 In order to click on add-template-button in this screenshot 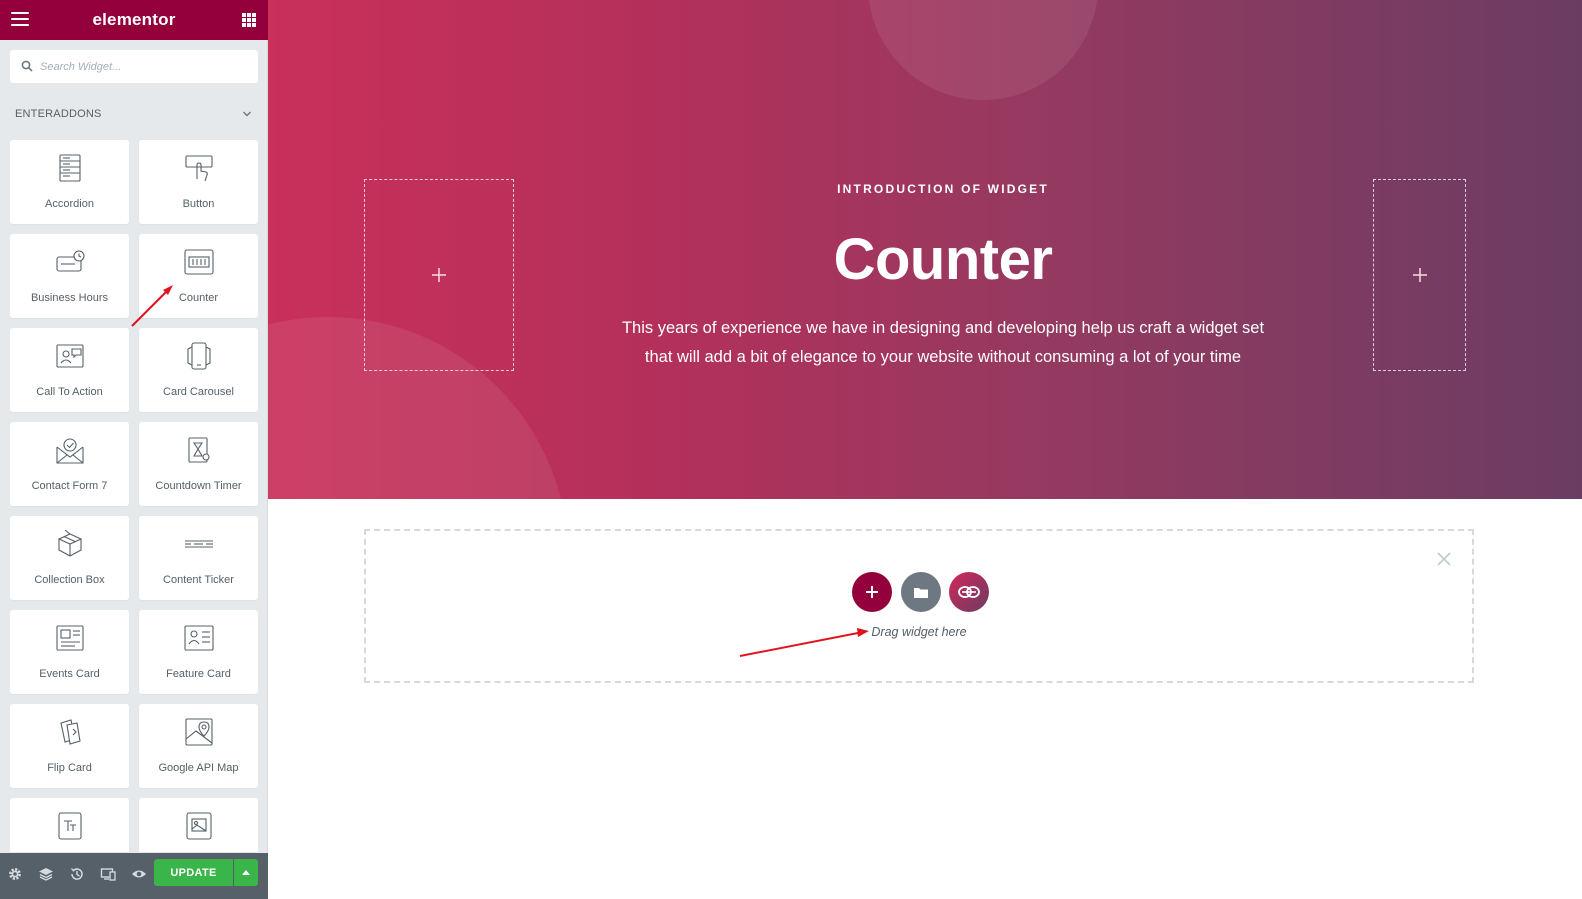, I will do `click(921, 592)`.